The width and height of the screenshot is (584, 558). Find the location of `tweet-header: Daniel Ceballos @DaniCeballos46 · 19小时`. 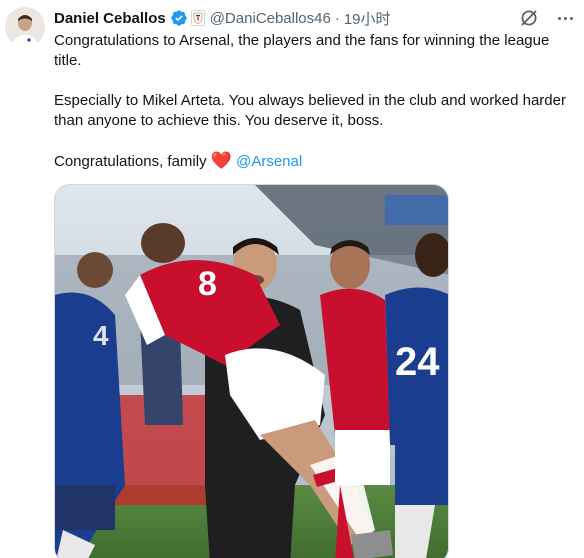

tweet-header: Daniel Ceballos @DaniCeballos46 · 19小时 is located at coordinates (314, 18).